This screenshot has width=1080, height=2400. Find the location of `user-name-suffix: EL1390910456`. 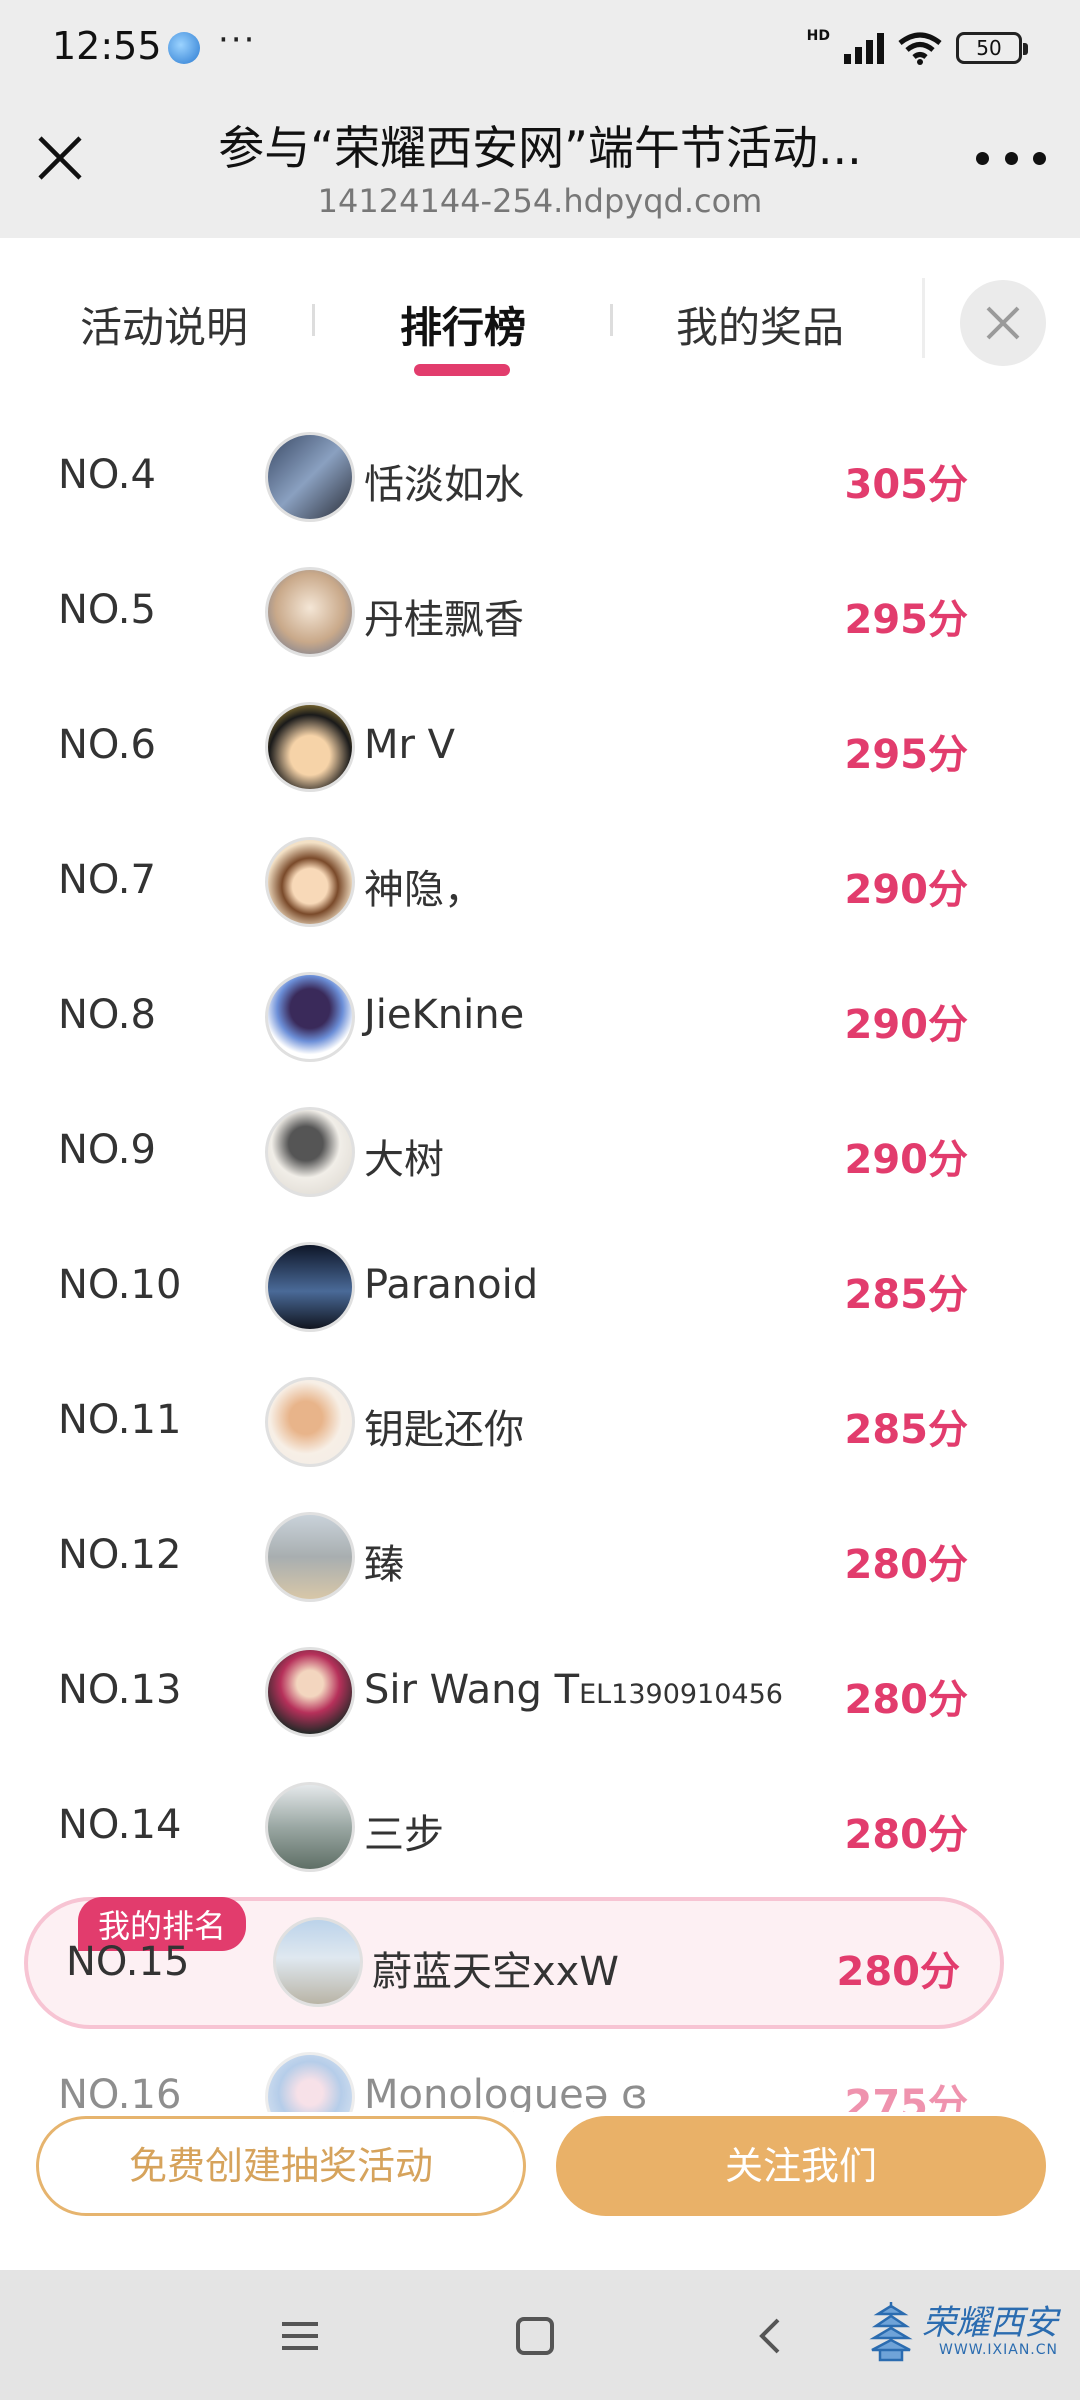

user-name-suffix: EL1390910456 is located at coordinates (681, 1694).